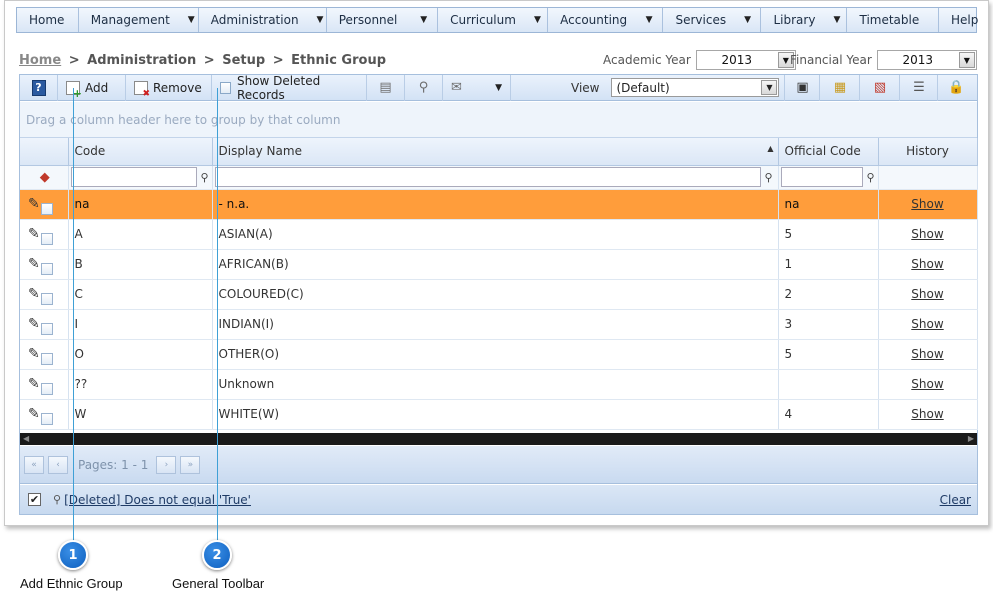 The image size is (993, 607). What do you see at coordinates (499, 414) in the screenshot?
I see `table-row: ✎ W WHITE(W) 4 Show` at bounding box center [499, 414].